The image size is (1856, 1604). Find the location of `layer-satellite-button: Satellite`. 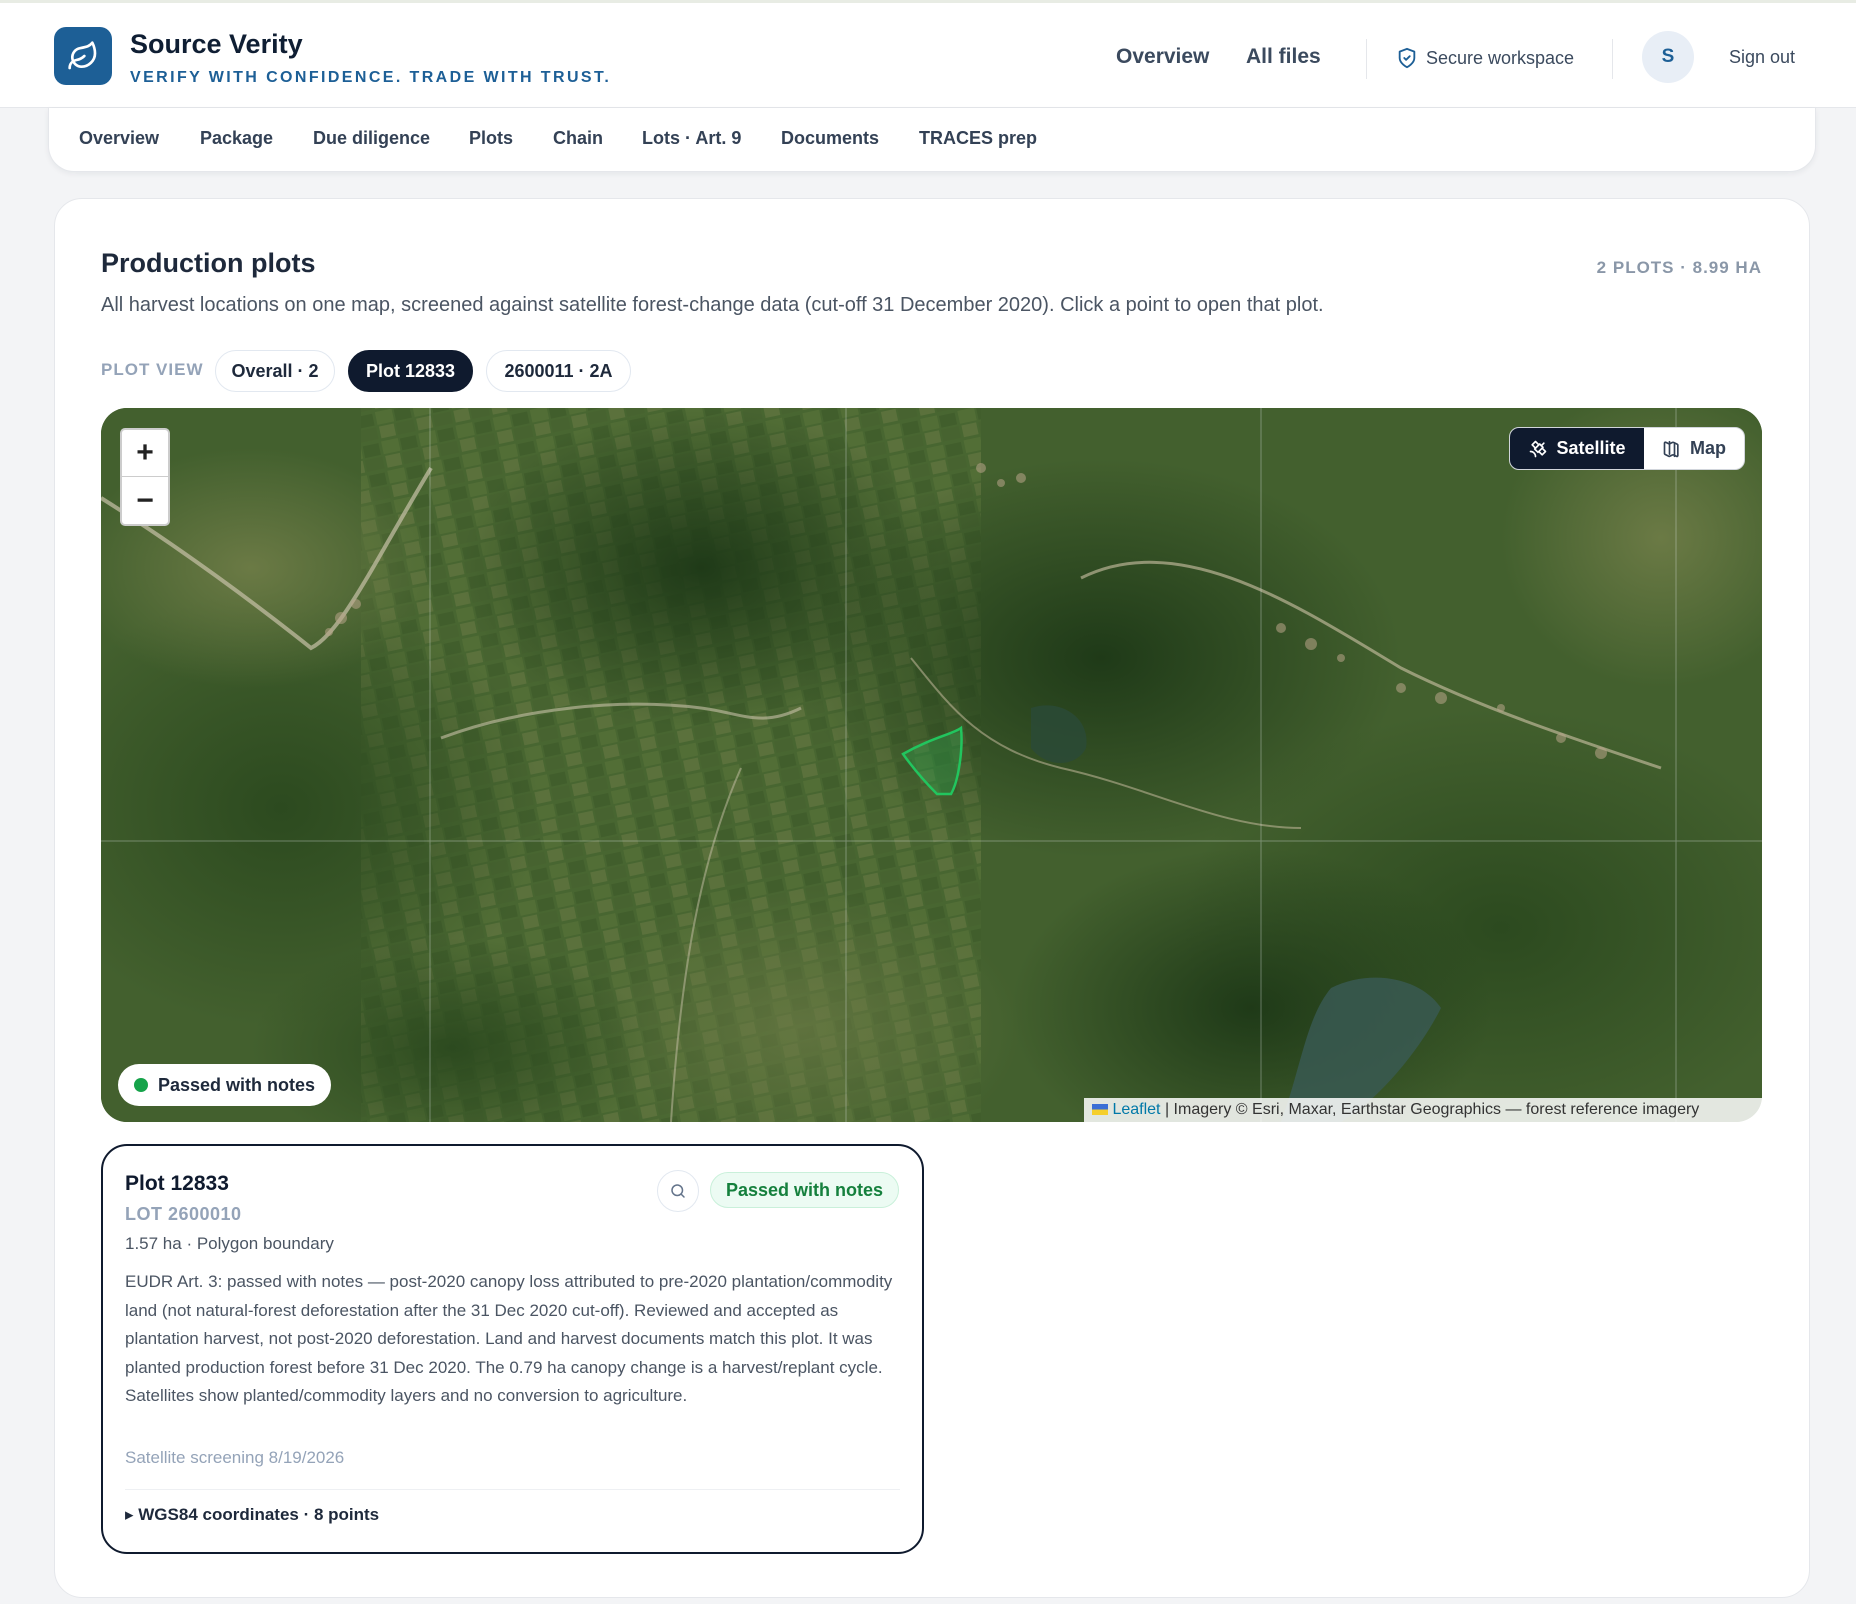

layer-satellite-button: Satellite is located at coordinates (1577, 448).